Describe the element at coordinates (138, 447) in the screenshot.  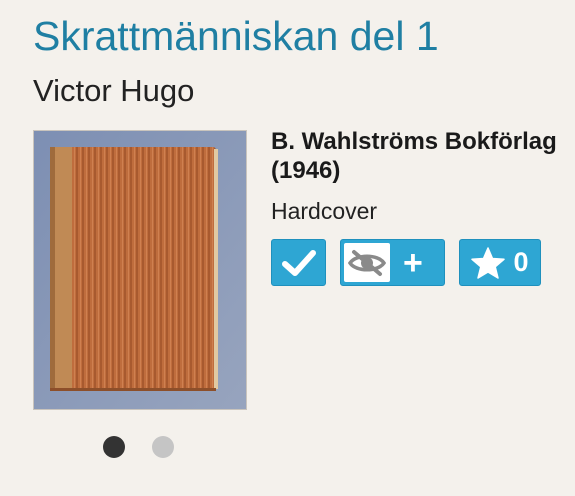
I see `image-pagination` at that location.